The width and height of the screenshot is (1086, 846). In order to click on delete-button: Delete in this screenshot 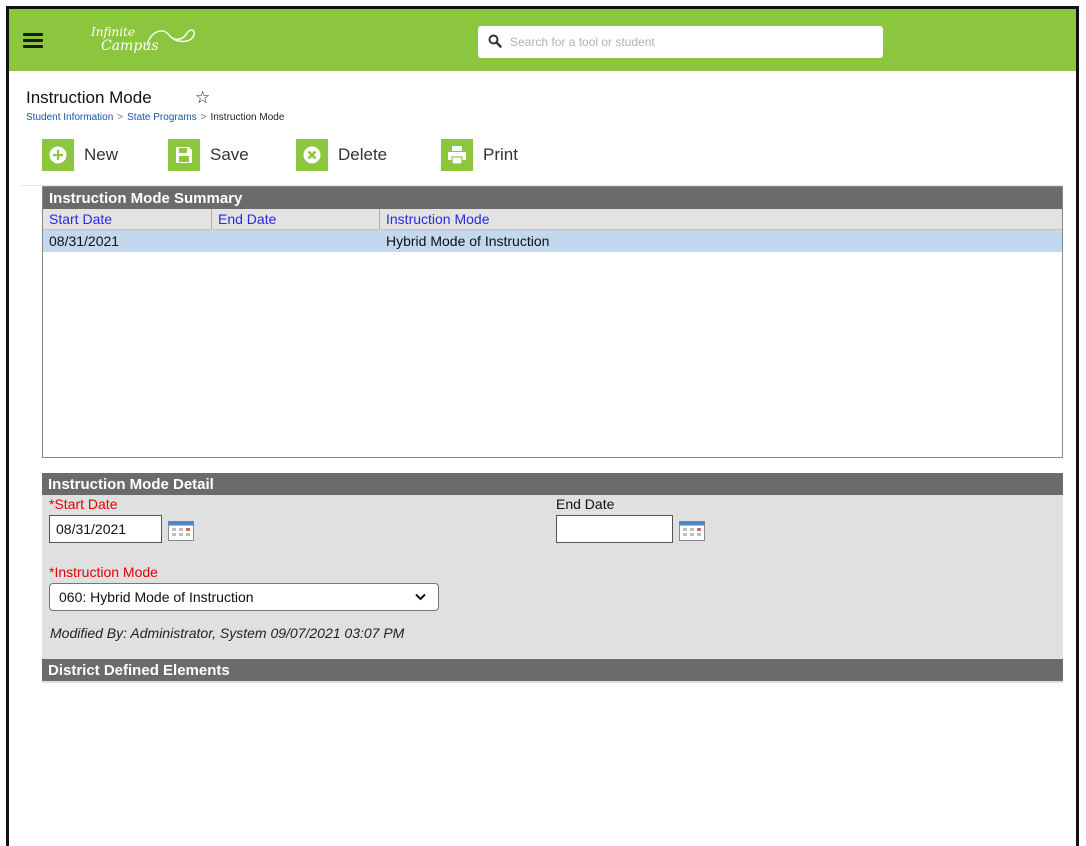, I will do `click(356, 155)`.